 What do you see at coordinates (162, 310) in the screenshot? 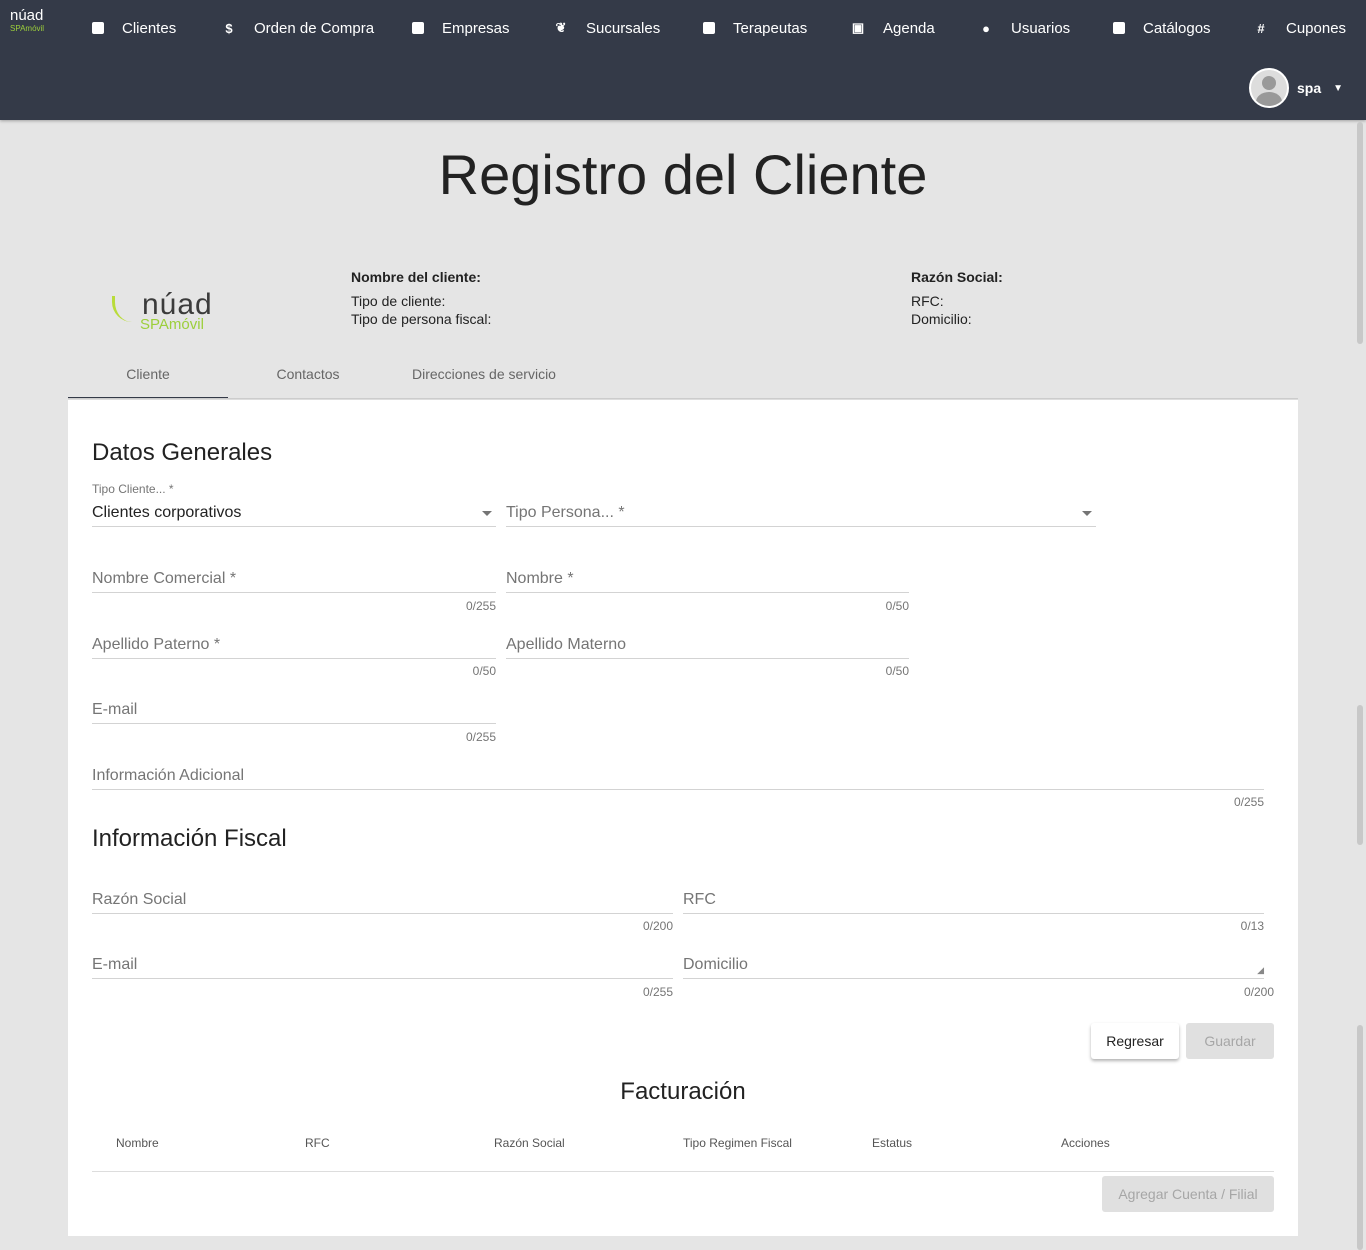
I see `brand-logo: núad SPAmóvil` at bounding box center [162, 310].